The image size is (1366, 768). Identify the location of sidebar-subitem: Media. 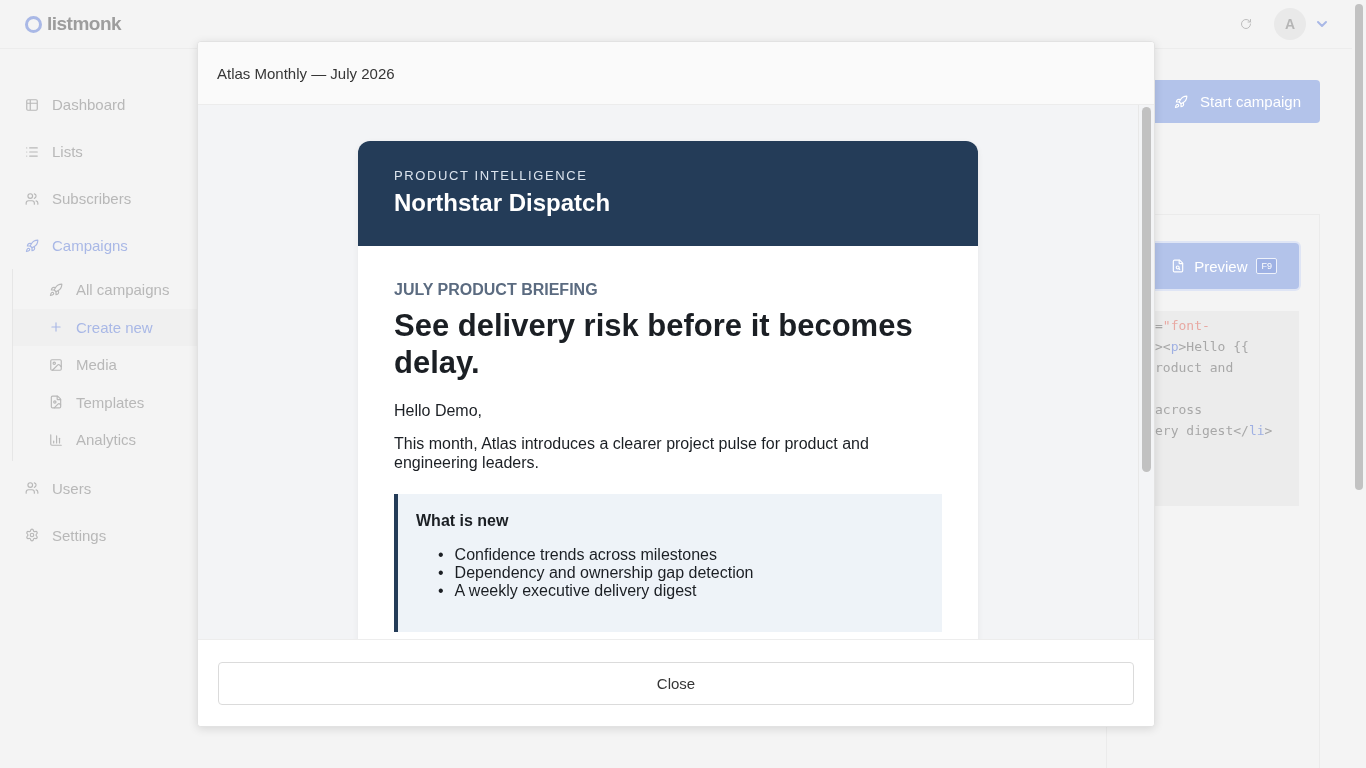
(106, 365).